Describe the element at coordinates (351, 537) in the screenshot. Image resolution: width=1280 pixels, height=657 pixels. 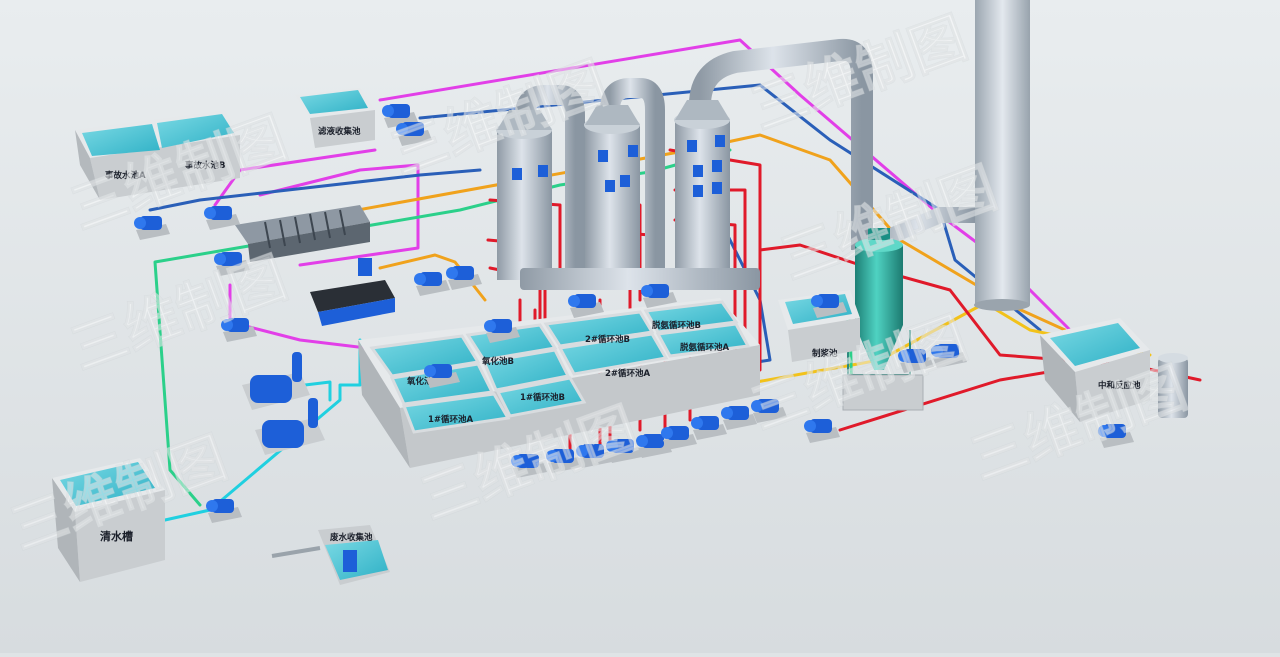
I see `sump-pit-label: 废水收集池` at that location.